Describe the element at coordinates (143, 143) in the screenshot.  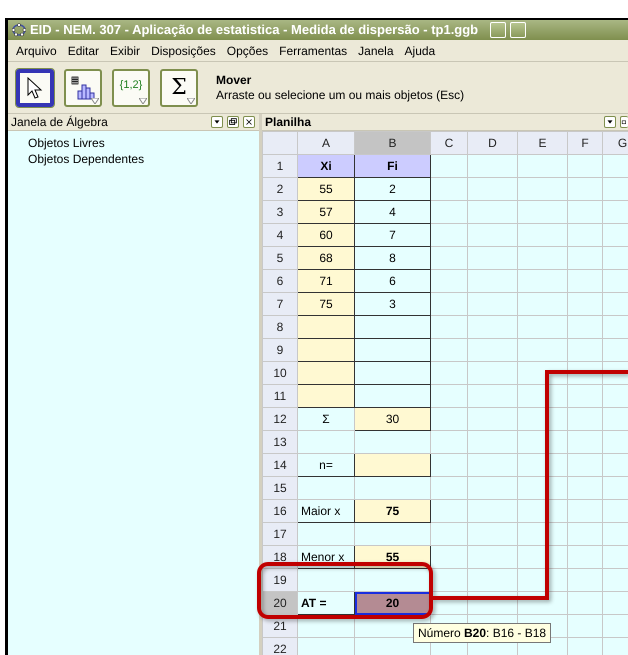
I see `tree-item: Objetos Livres` at that location.